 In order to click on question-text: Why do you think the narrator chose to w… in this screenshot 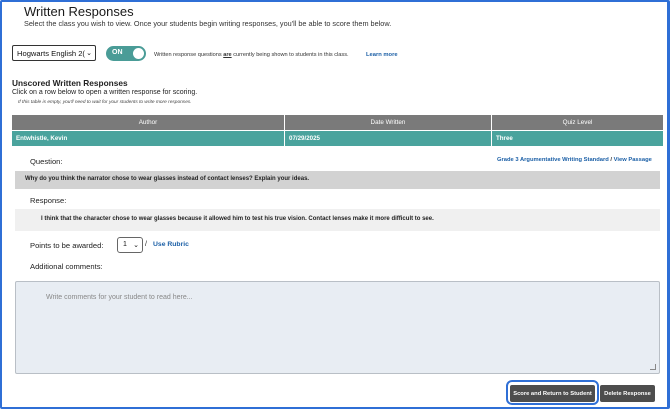, I will do `click(337, 180)`.